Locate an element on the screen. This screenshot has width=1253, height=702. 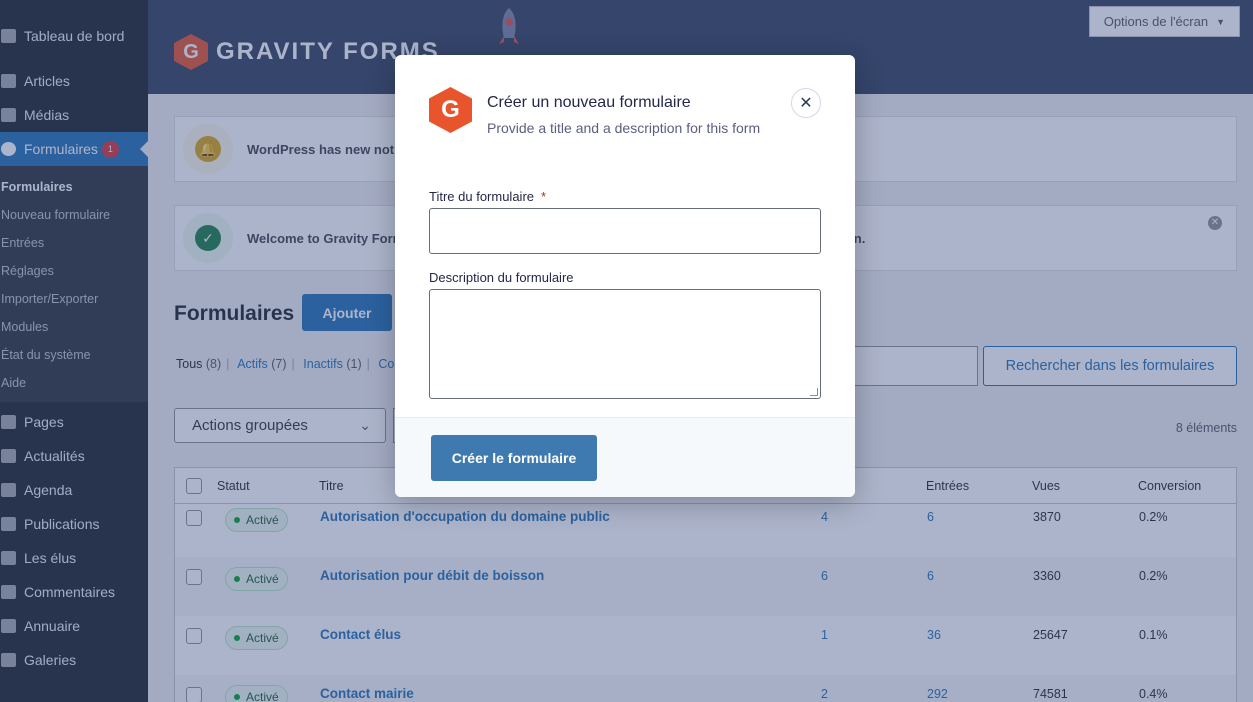
form-description-textarea is located at coordinates (625, 344).